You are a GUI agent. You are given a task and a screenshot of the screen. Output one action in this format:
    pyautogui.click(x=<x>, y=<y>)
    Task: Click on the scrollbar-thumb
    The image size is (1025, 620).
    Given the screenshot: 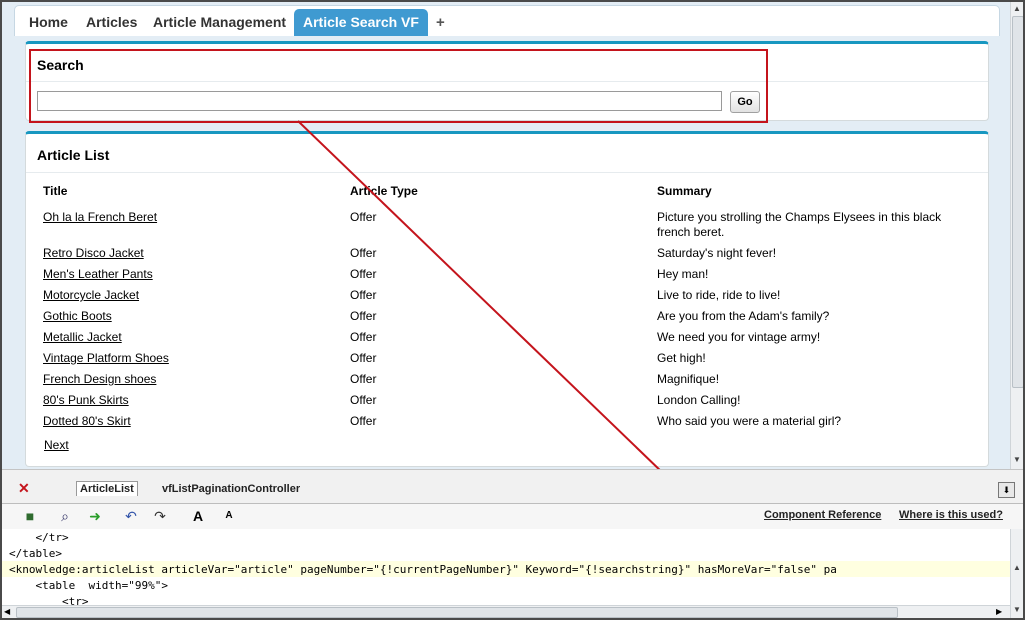 What is the action you would take?
    pyautogui.click(x=457, y=612)
    